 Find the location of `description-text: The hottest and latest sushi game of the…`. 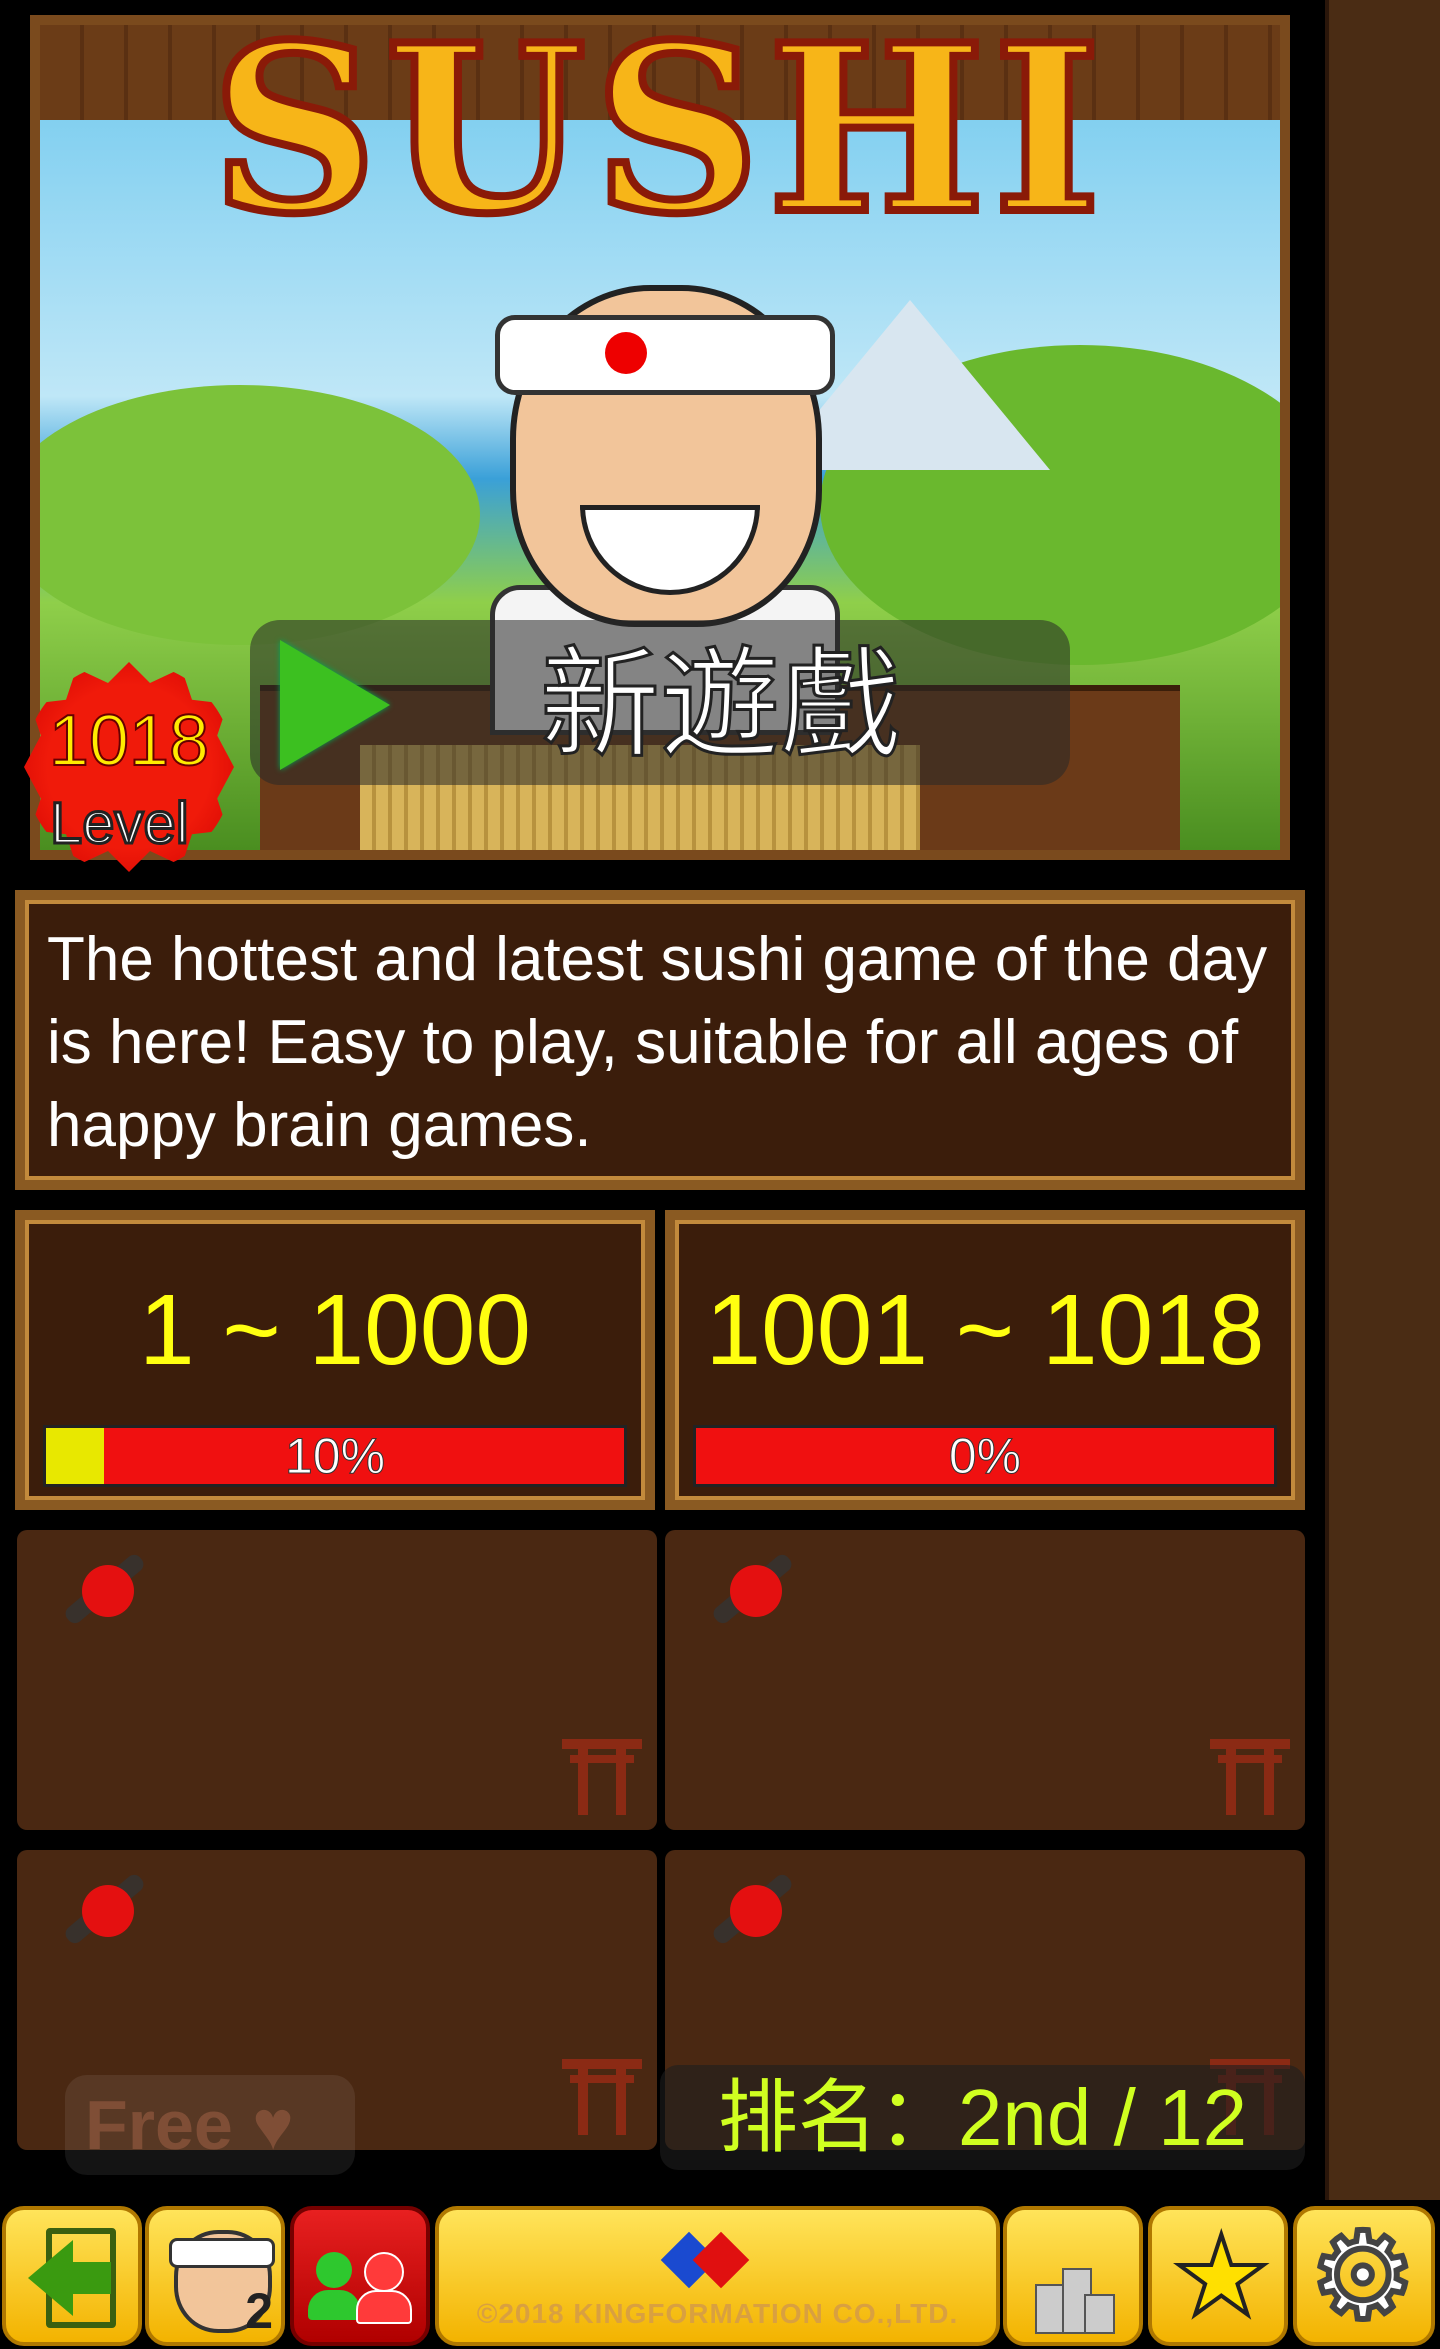

description-text: The hottest and latest sushi game of the… is located at coordinates (657, 1042).